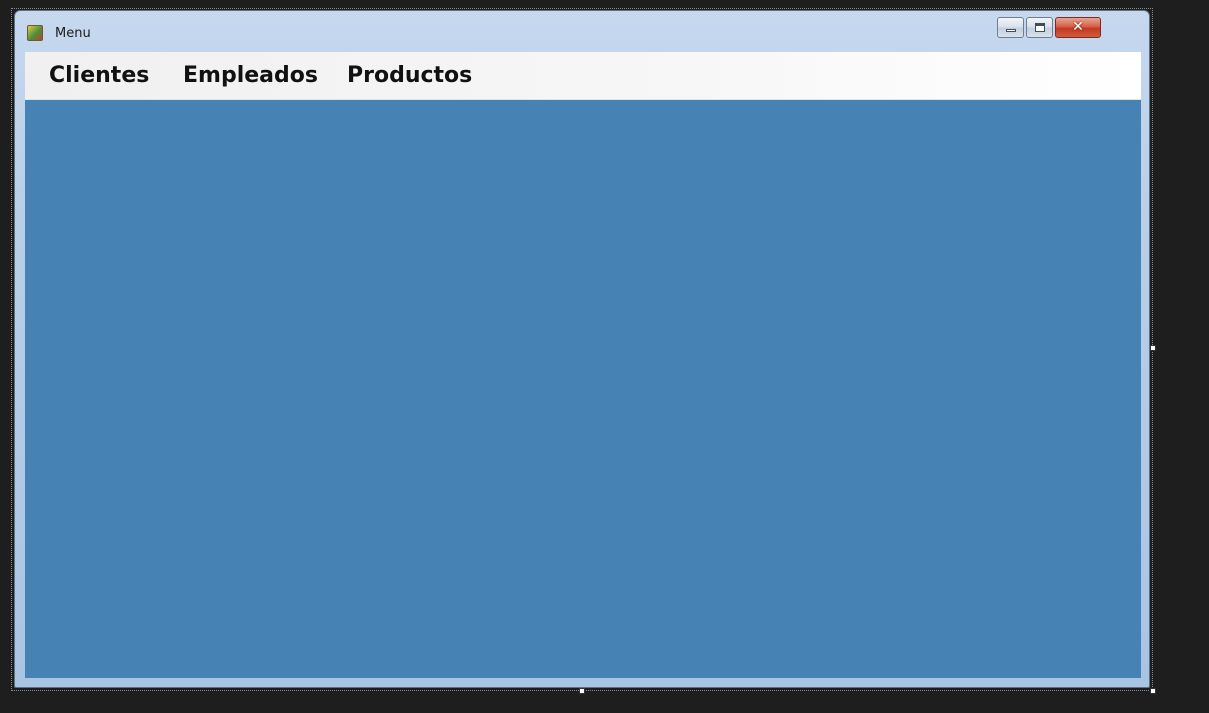  I want to click on close-button: ✕, so click(1078, 27).